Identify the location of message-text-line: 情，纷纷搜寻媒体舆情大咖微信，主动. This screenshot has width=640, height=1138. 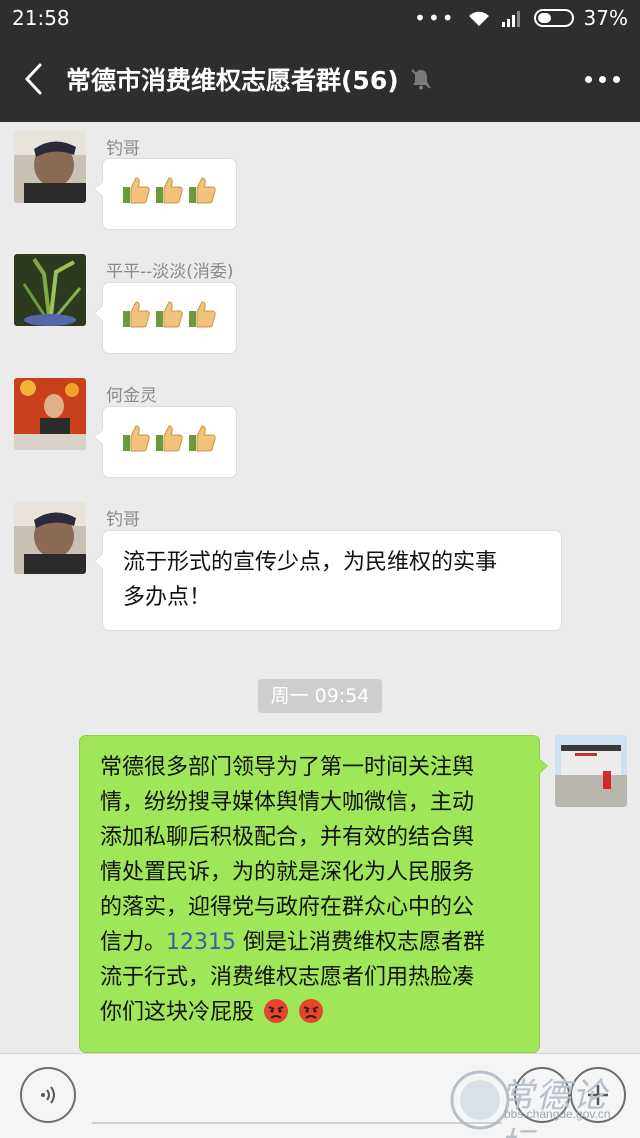
(287, 802).